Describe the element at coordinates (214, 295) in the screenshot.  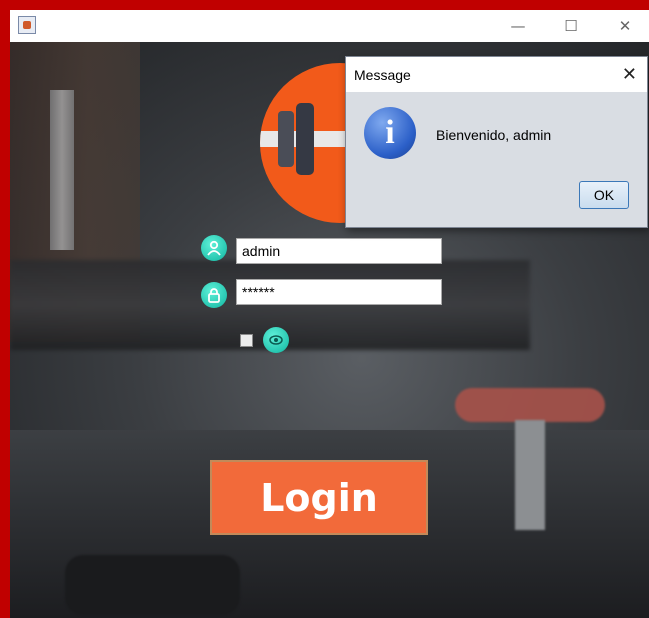
I see `lock-icon` at that location.